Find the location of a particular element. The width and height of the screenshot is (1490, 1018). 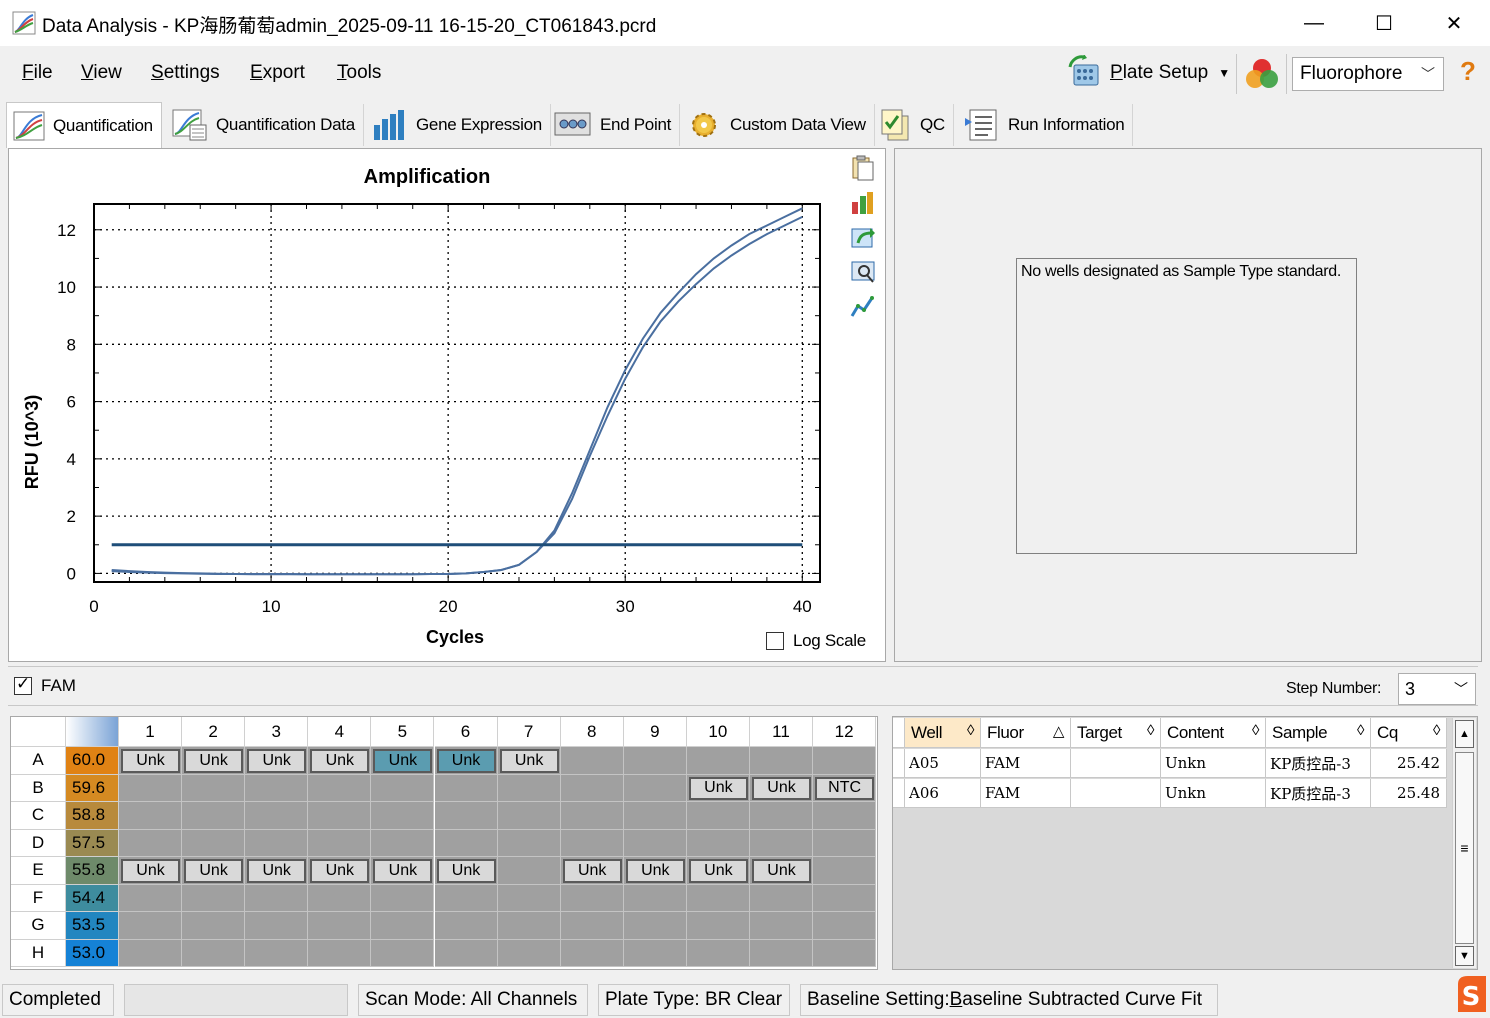

plate-column-header: 6 is located at coordinates (466, 732).